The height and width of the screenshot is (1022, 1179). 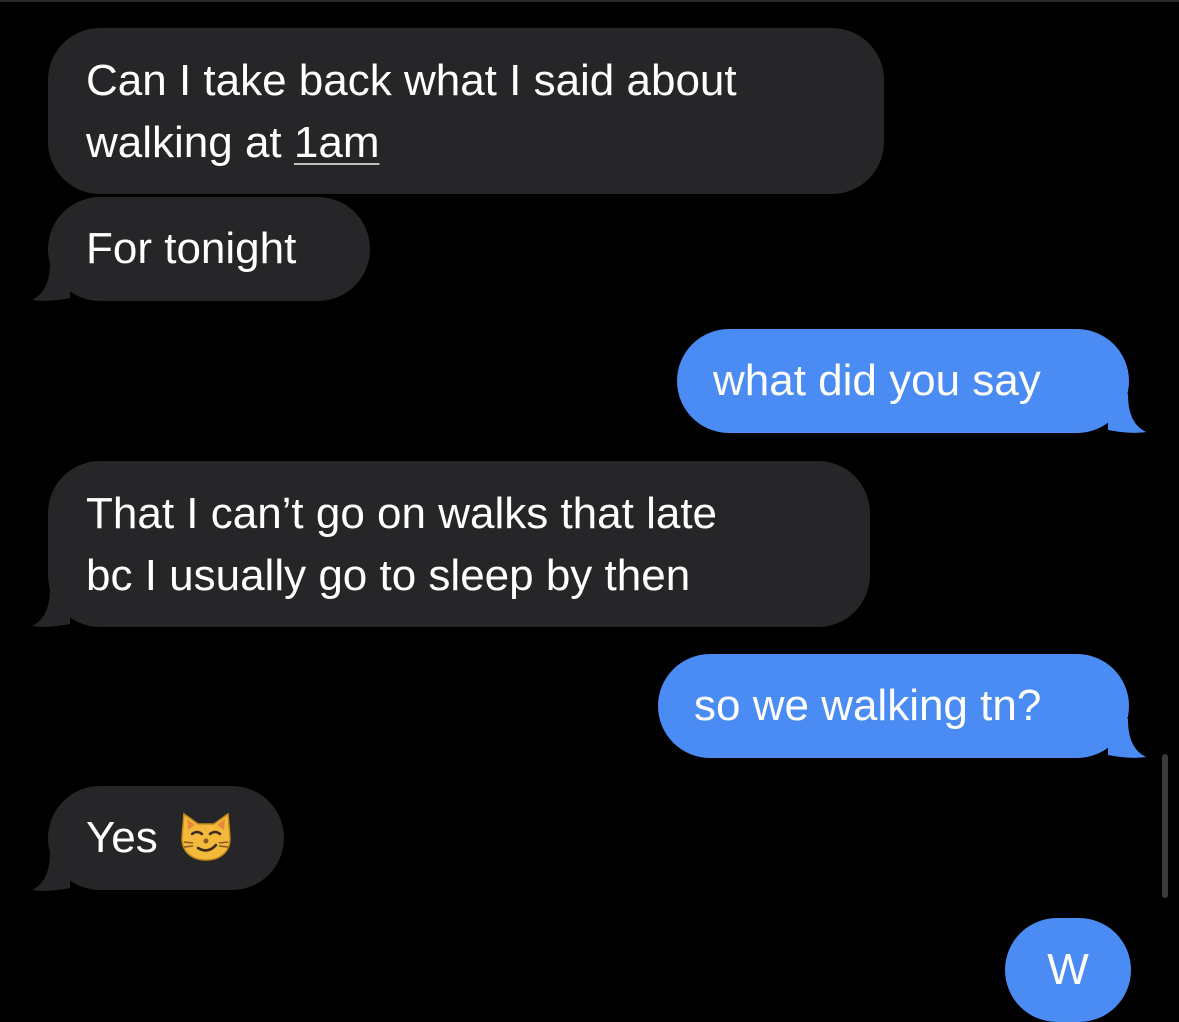 What do you see at coordinates (877, 380) in the screenshot?
I see `message-text: what did you say` at bounding box center [877, 380].